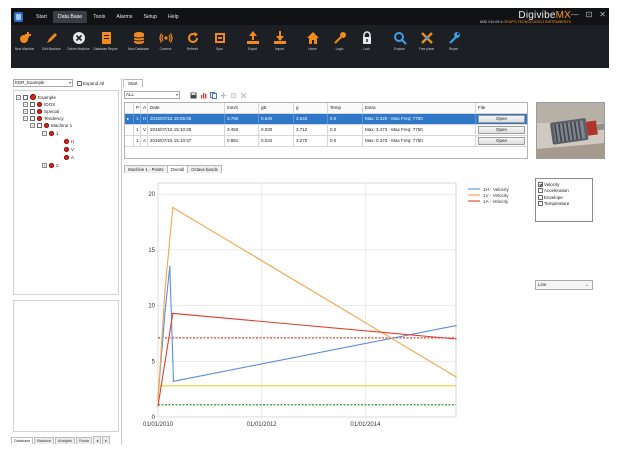 This screenshot has height=452, width=617. I want to click on free-plane-button: Free plane, so click(426, 40).